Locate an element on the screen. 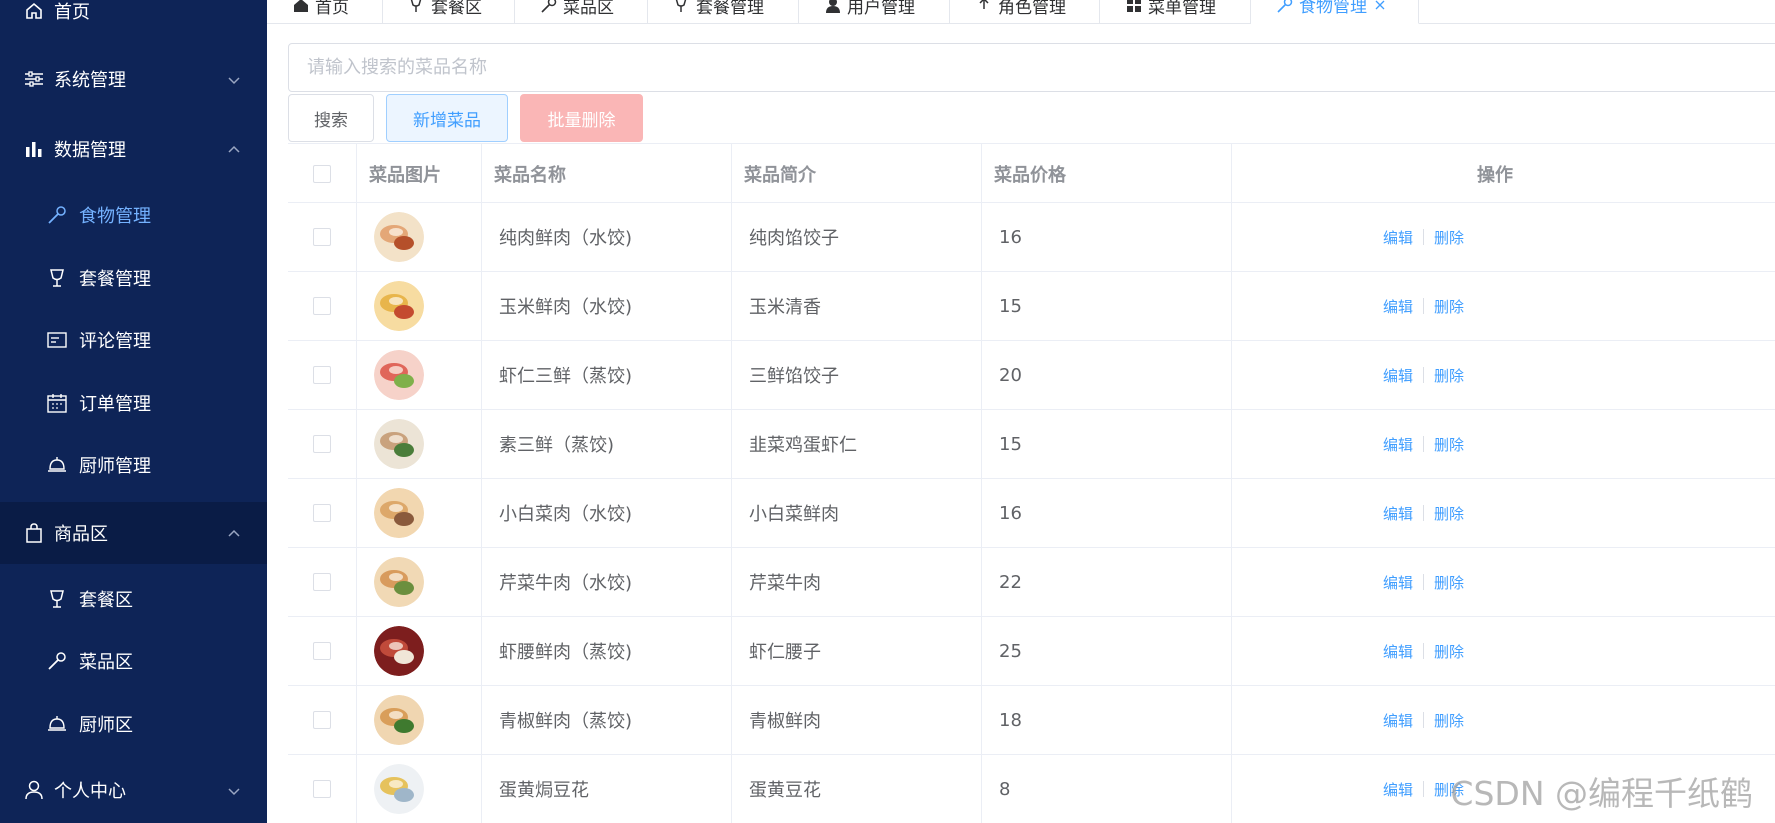 This screenshot has width=1775, height=823. tab-food-manage: 食物管理 is located at coordinates (1335, 12).